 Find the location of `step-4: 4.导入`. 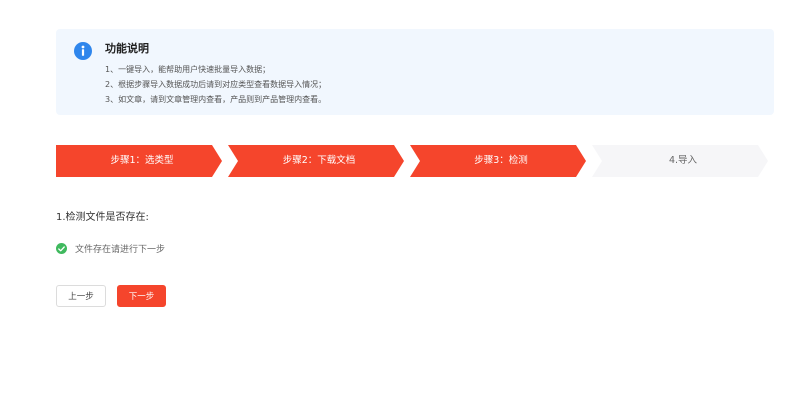

step-4: 4.导入 is located at coordinates (680, 161).